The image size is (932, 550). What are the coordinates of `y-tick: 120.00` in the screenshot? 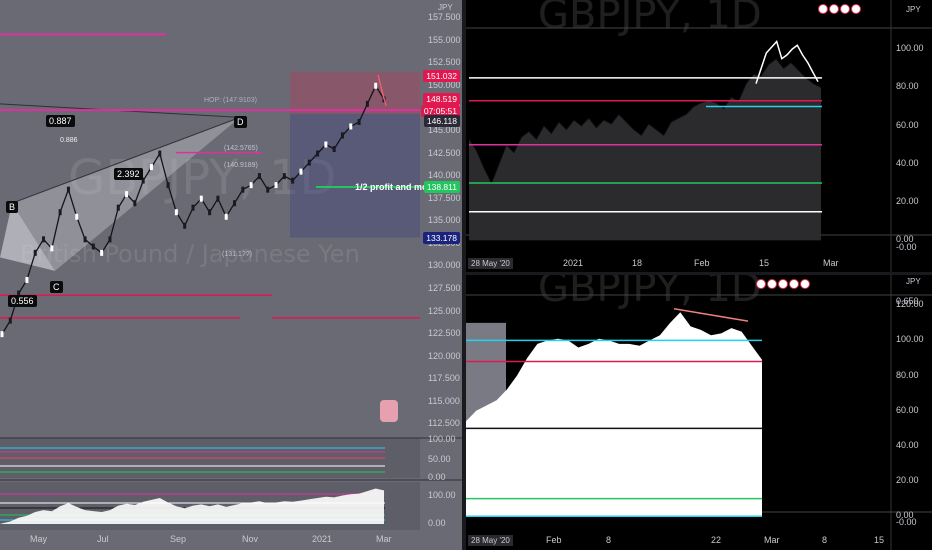 It's located at (910, 304).